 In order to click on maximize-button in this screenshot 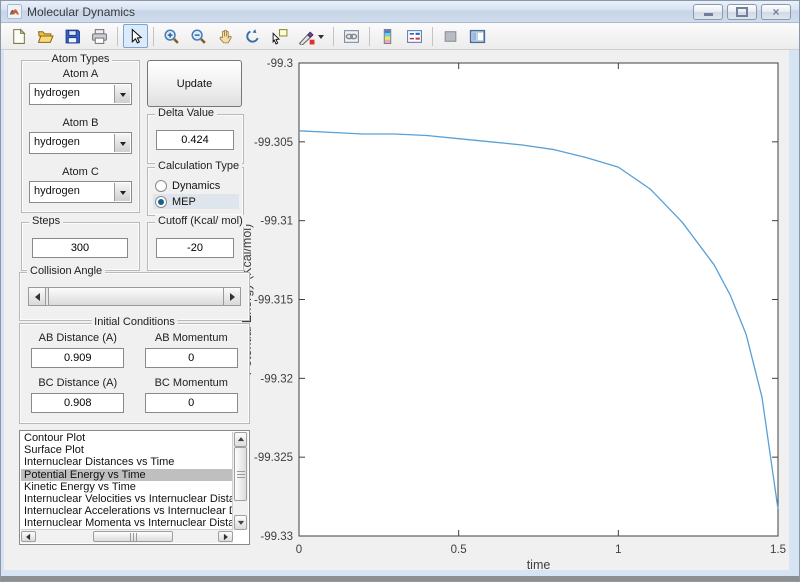, I will do `click(742, 11)`.